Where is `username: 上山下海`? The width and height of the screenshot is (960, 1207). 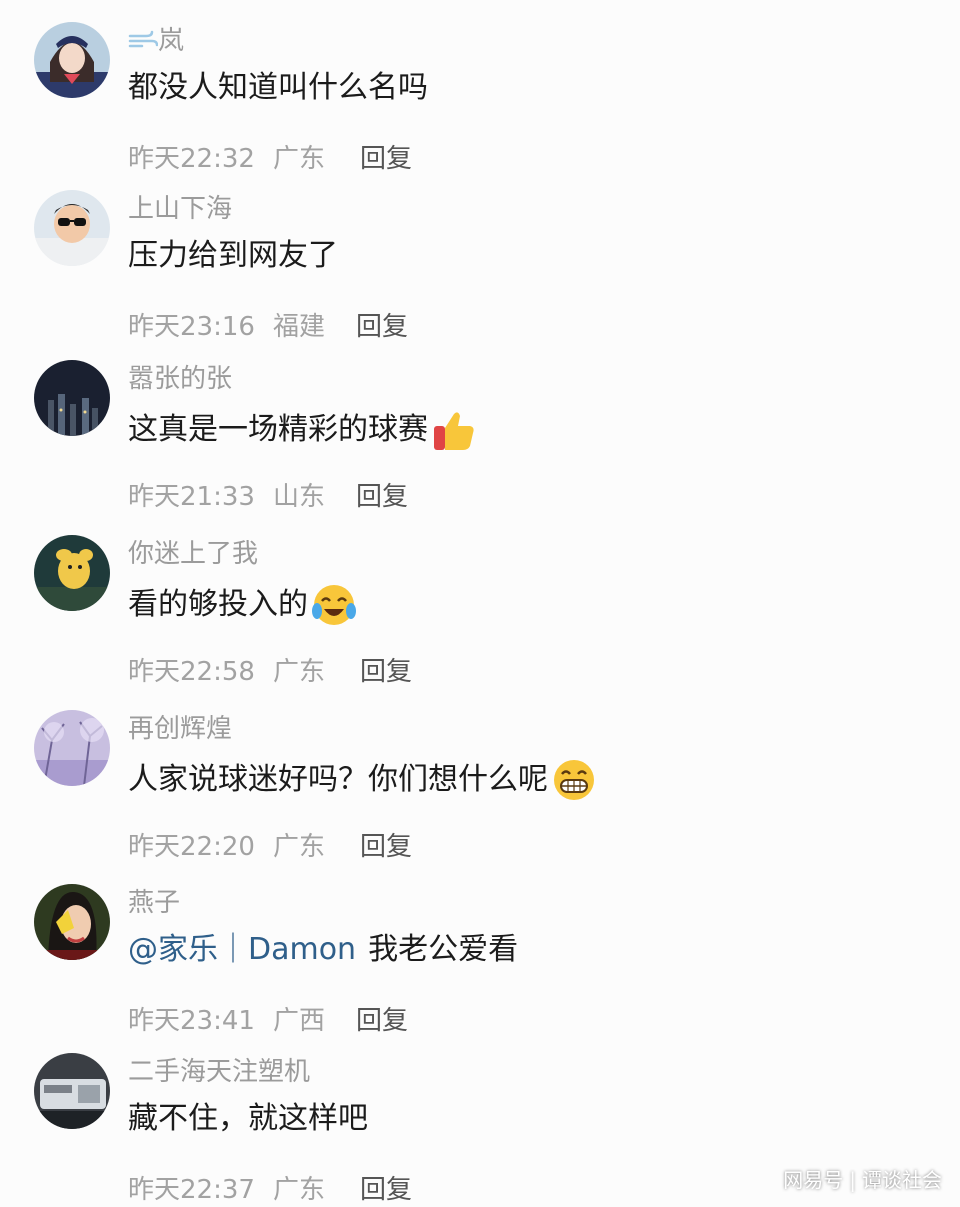 username: 上山下海 is located at coordinates (180, 209).